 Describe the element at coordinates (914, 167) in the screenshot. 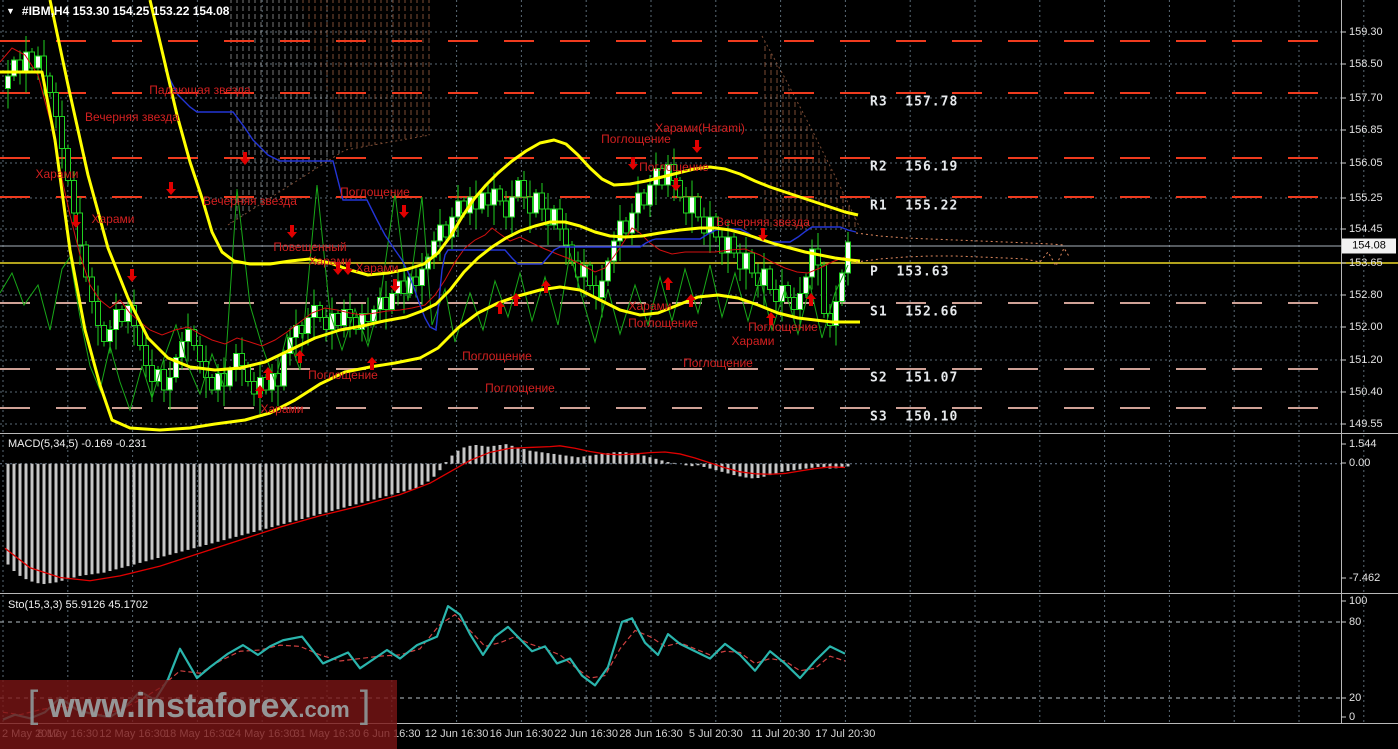

I see `pivot-level-label: R2 156.19` at that location.